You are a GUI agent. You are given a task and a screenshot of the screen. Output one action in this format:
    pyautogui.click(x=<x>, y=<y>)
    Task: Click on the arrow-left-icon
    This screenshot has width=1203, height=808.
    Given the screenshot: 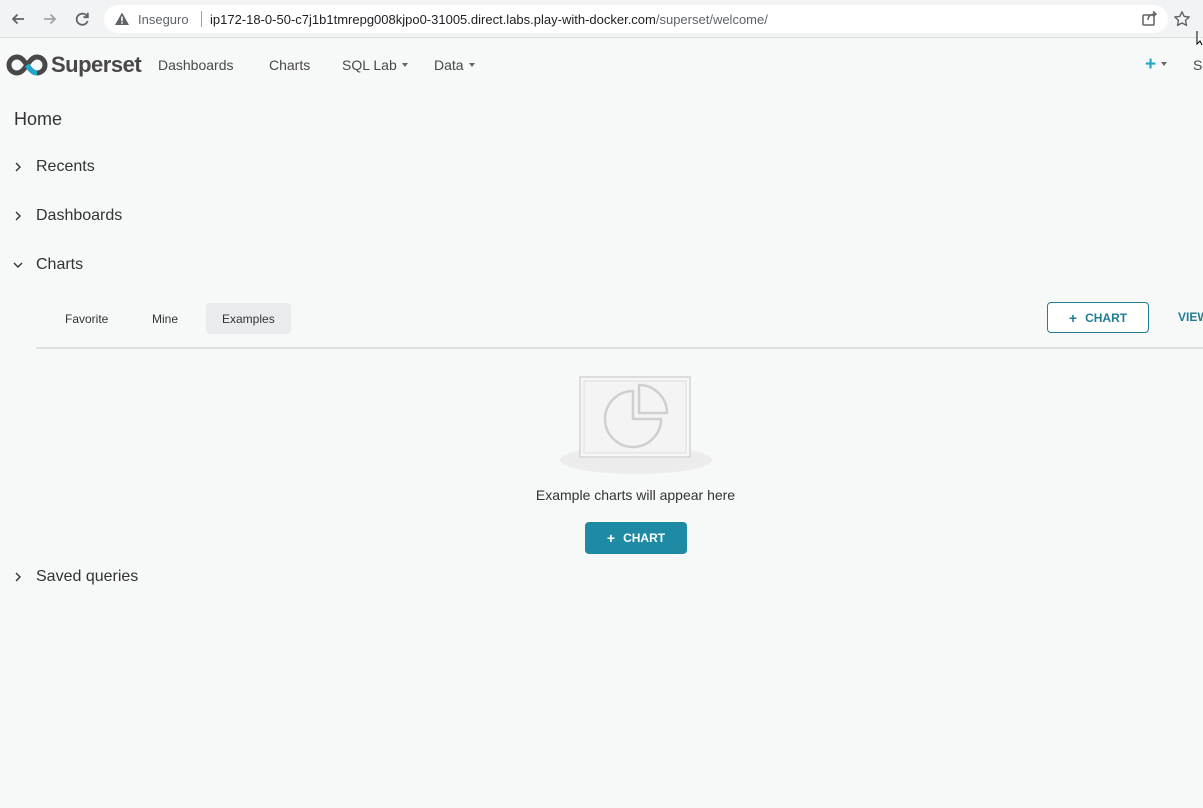 What is the action you would take?
    pyautogui.click(x=17, y=19)
    